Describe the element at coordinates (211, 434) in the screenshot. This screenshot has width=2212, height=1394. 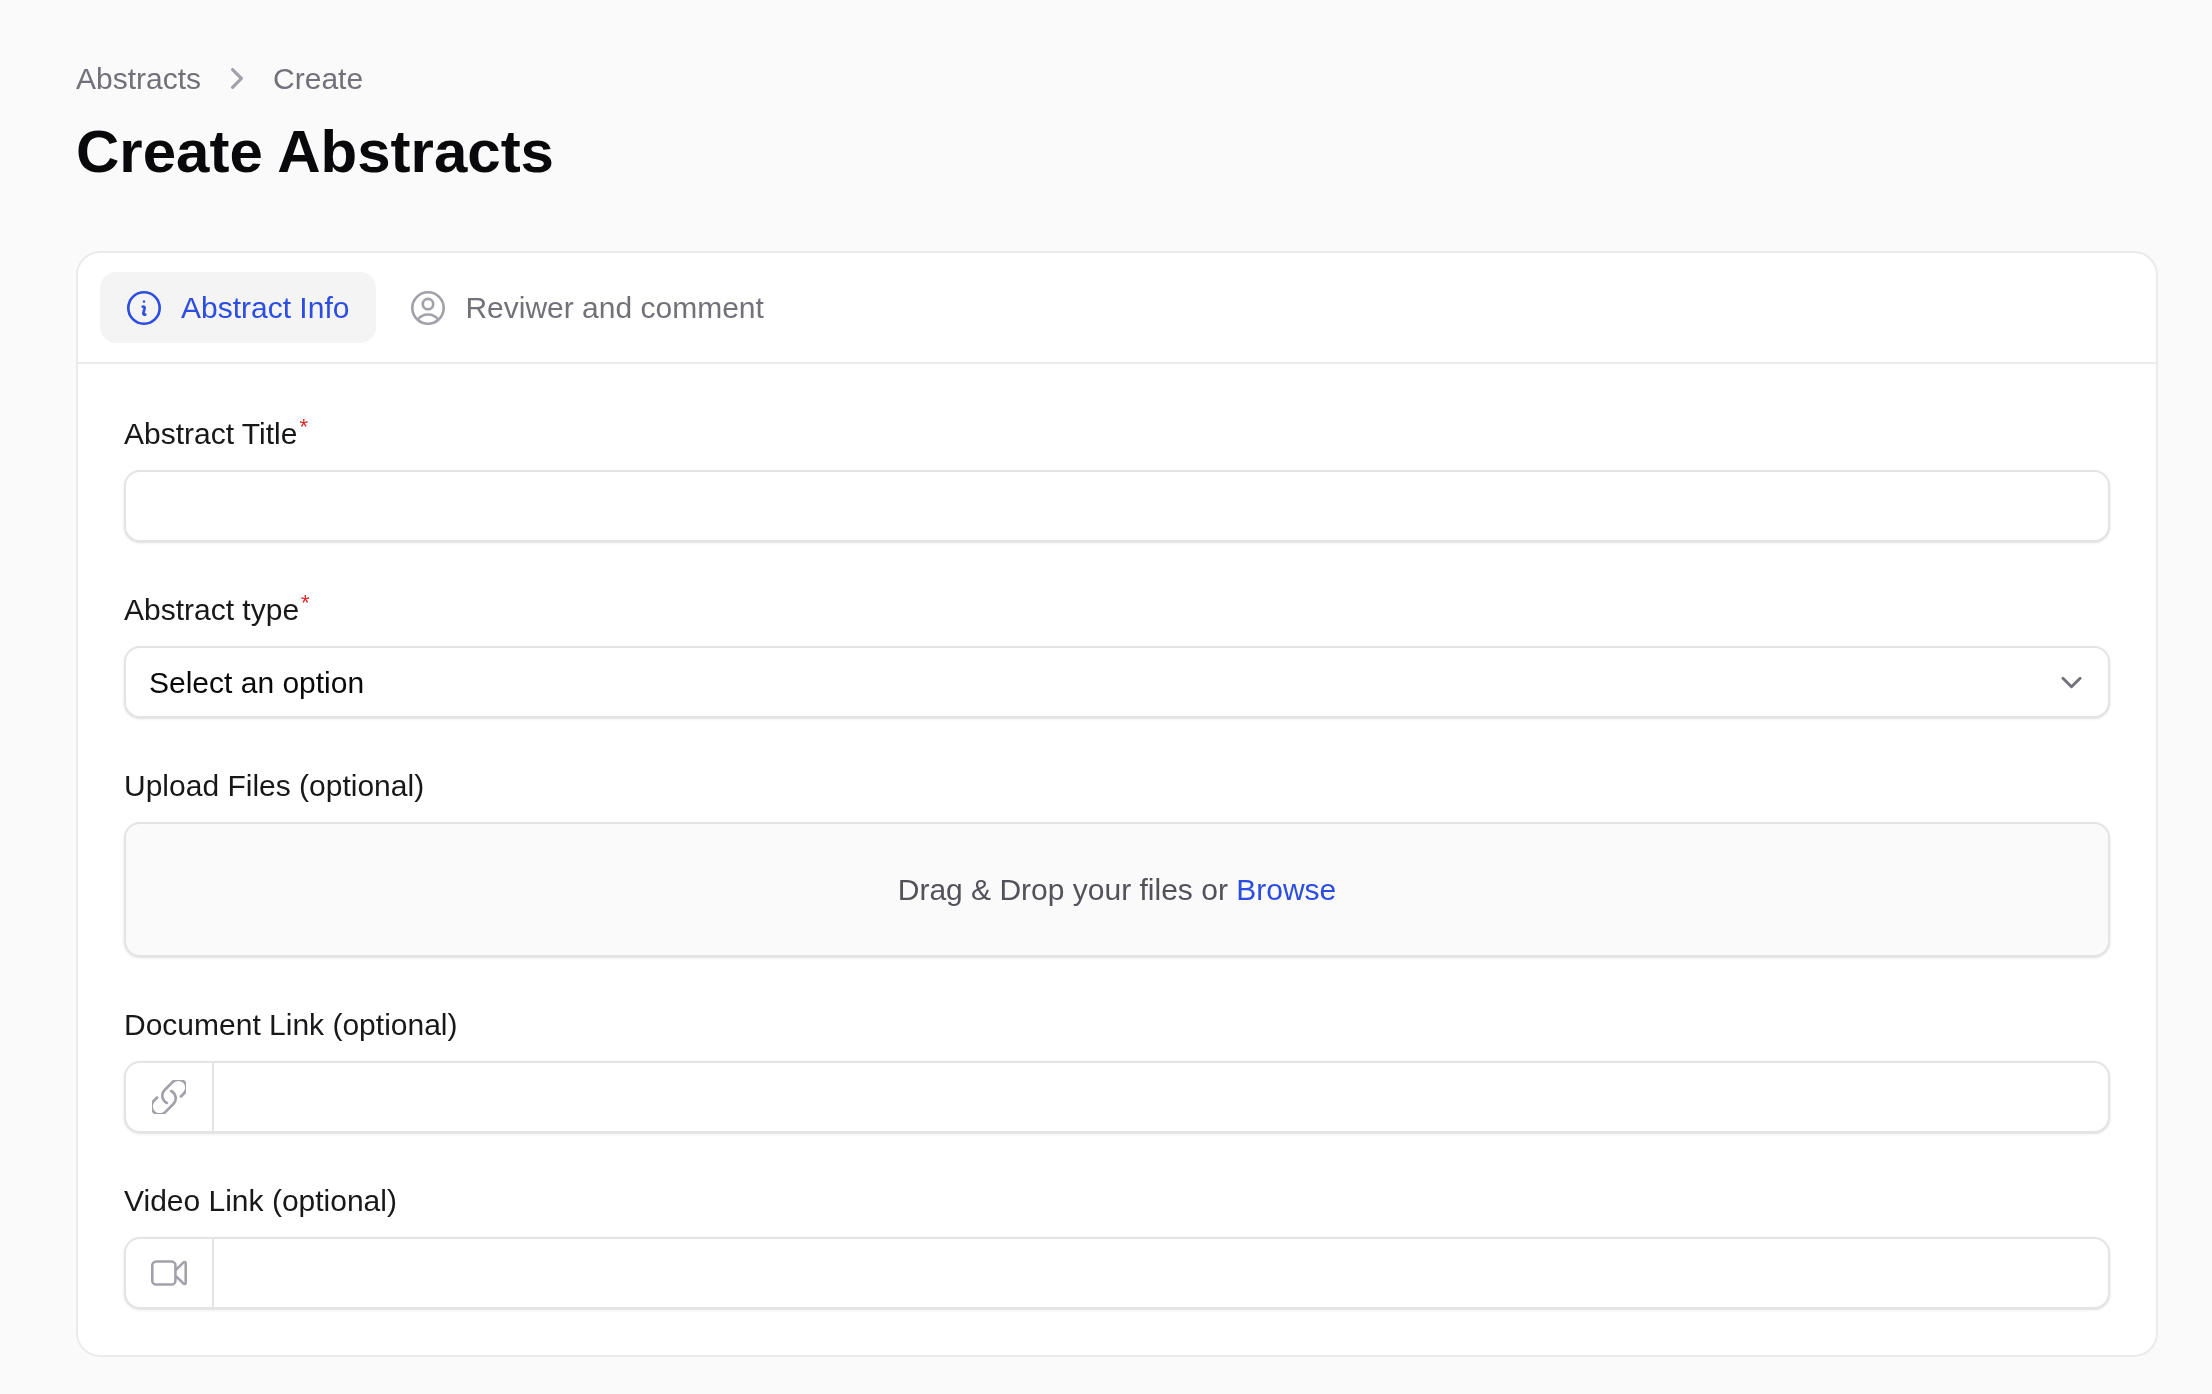
I see `field-label: Abstract Title` at that location.